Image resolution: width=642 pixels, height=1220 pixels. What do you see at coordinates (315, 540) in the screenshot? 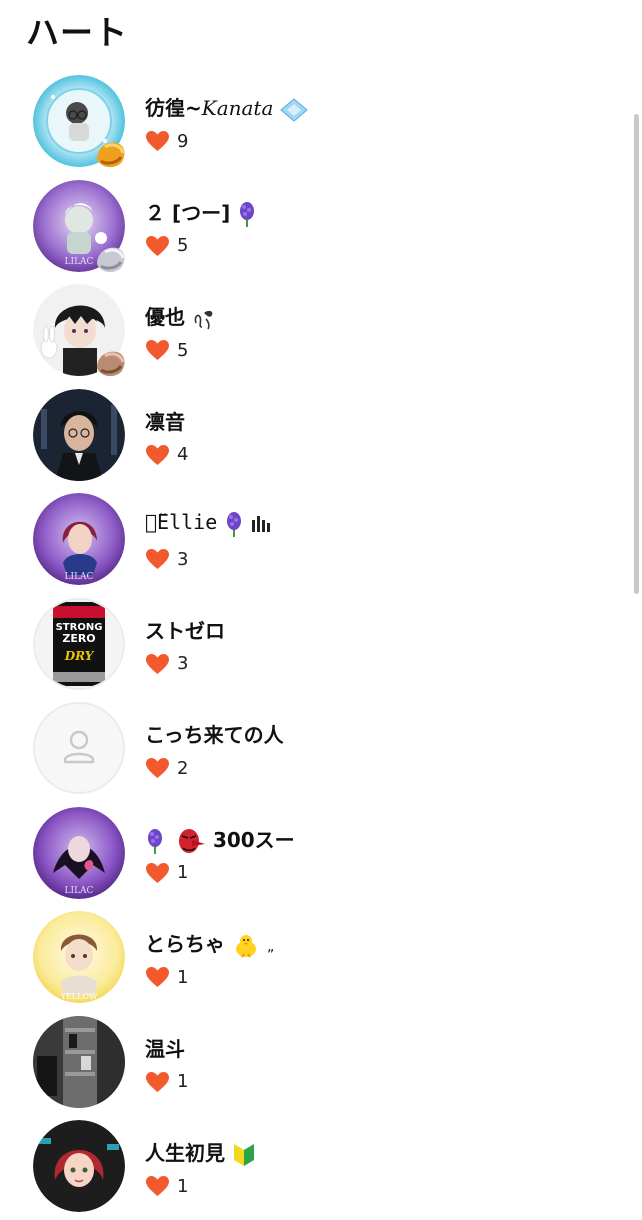
I see `list-item: LILAC ꂚ̈Ellie 3` at bounding box center [315, 540].